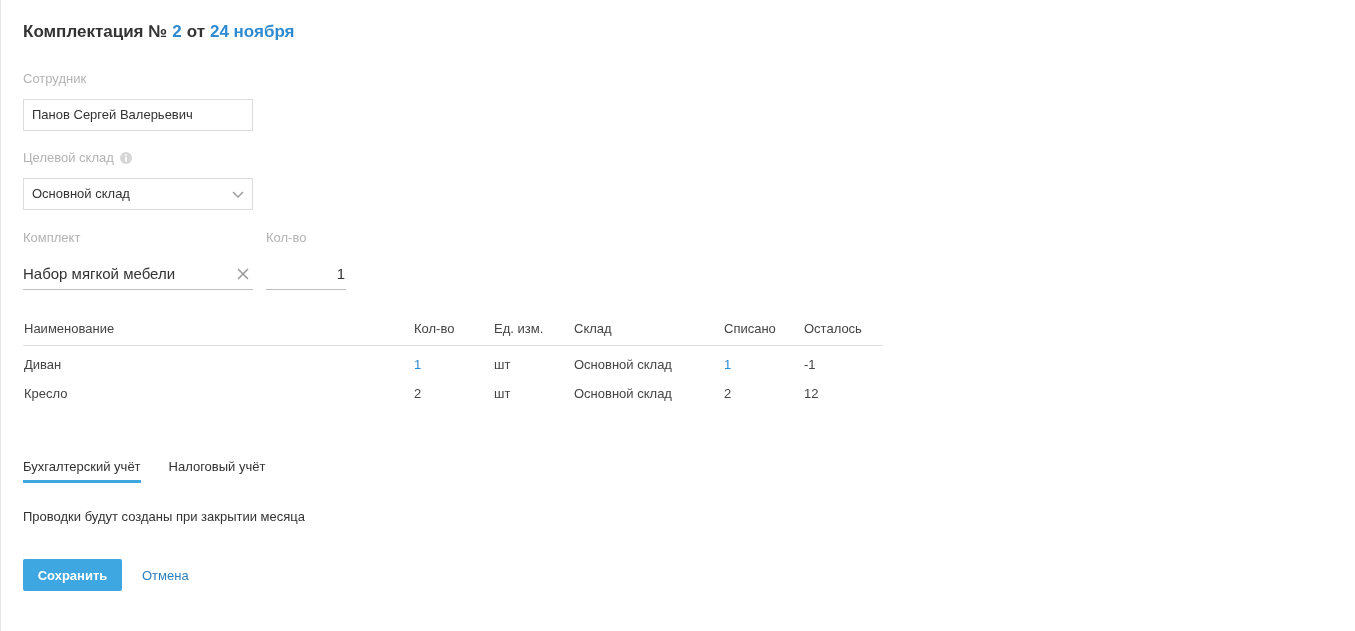  I want to click on clear-icon, so click(243, 273).